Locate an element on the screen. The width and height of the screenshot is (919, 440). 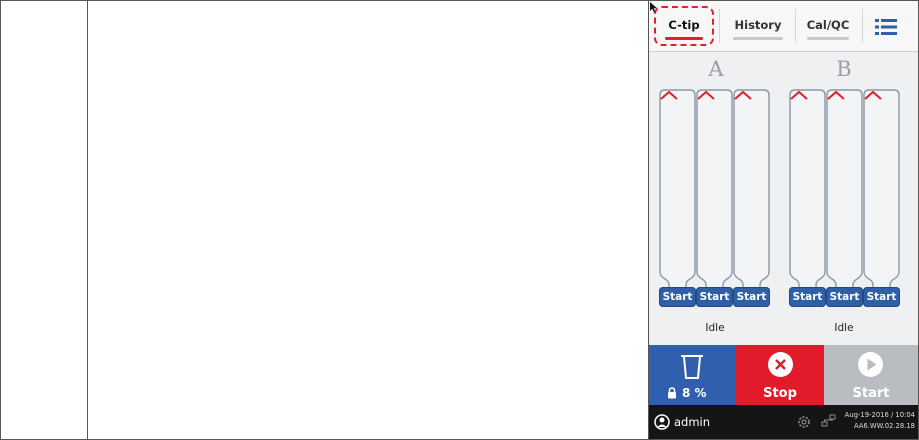
waste-level-value: 8 % is located at coordinates (694, 393).